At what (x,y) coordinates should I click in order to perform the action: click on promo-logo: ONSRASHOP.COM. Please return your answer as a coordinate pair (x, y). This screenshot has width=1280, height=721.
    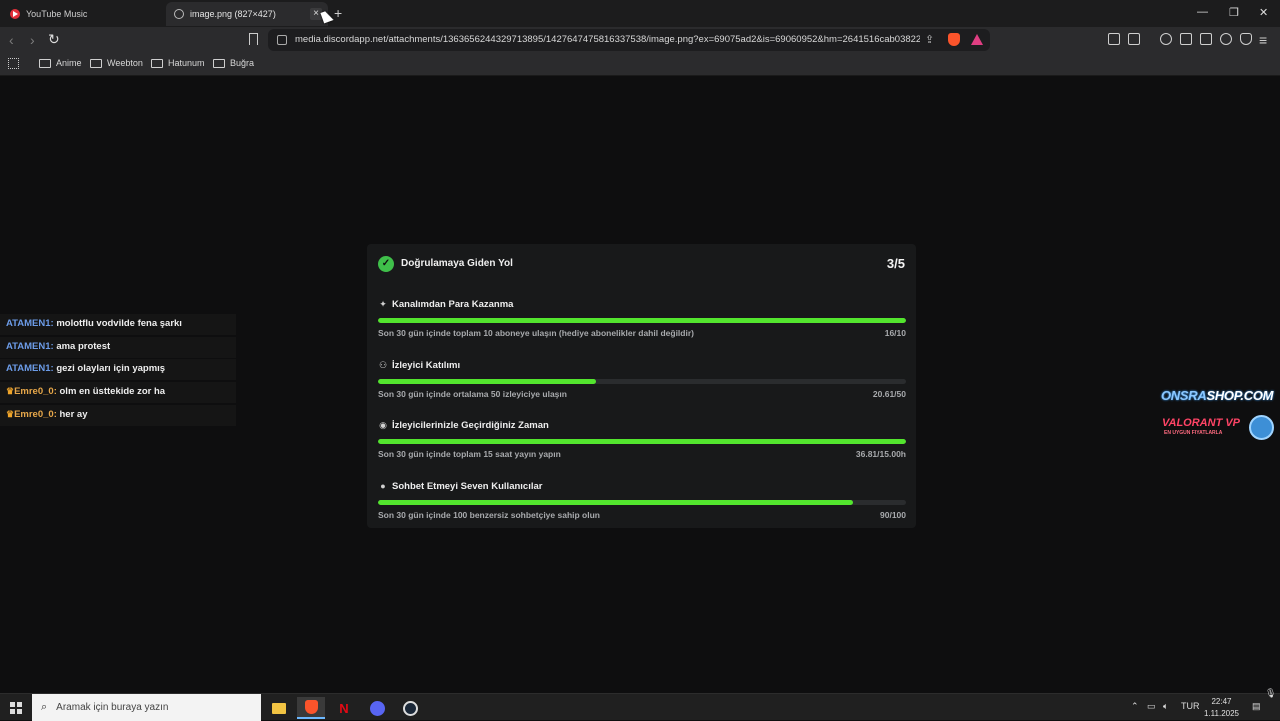
    Looking at the image, I should click on (1217, 395).